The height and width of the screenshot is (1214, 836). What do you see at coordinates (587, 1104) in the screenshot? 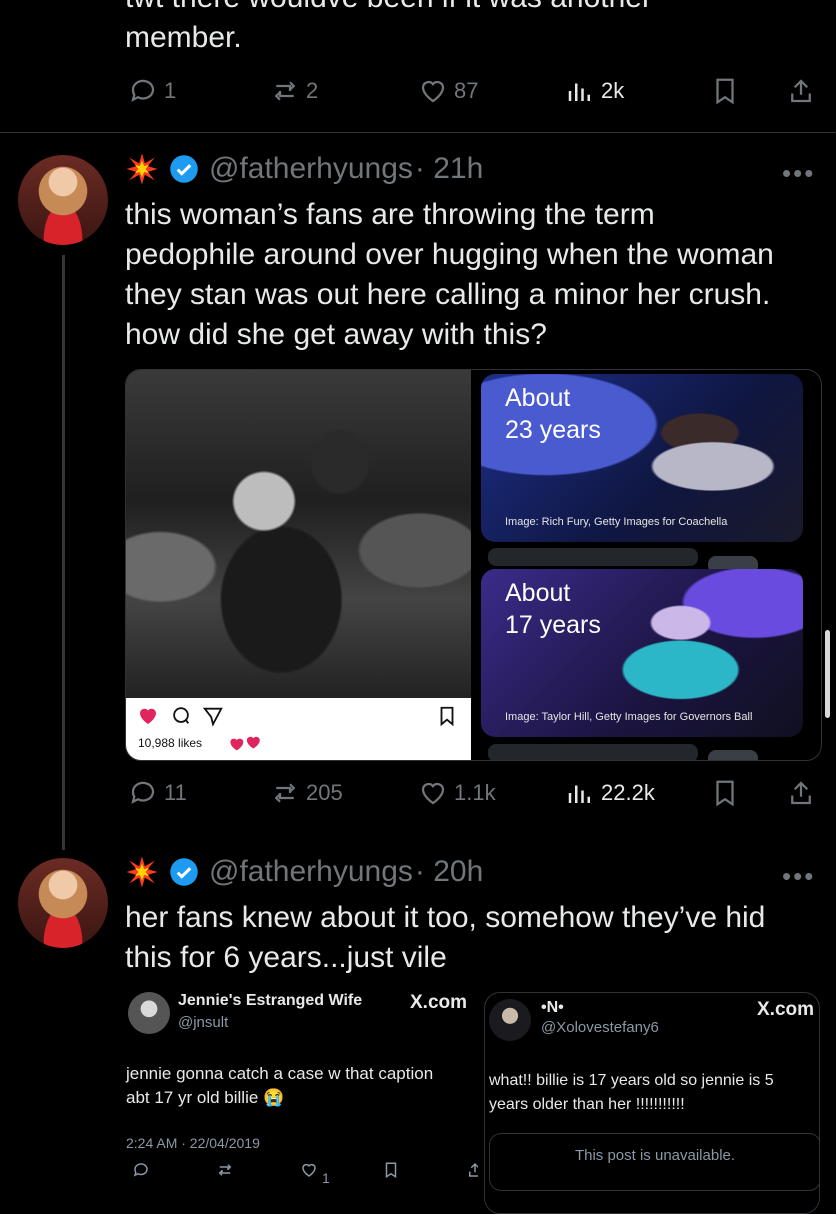
I see `embed-right-line-2: years older than her !!!!!!!!!!!` at bounding box center [587, 1104].